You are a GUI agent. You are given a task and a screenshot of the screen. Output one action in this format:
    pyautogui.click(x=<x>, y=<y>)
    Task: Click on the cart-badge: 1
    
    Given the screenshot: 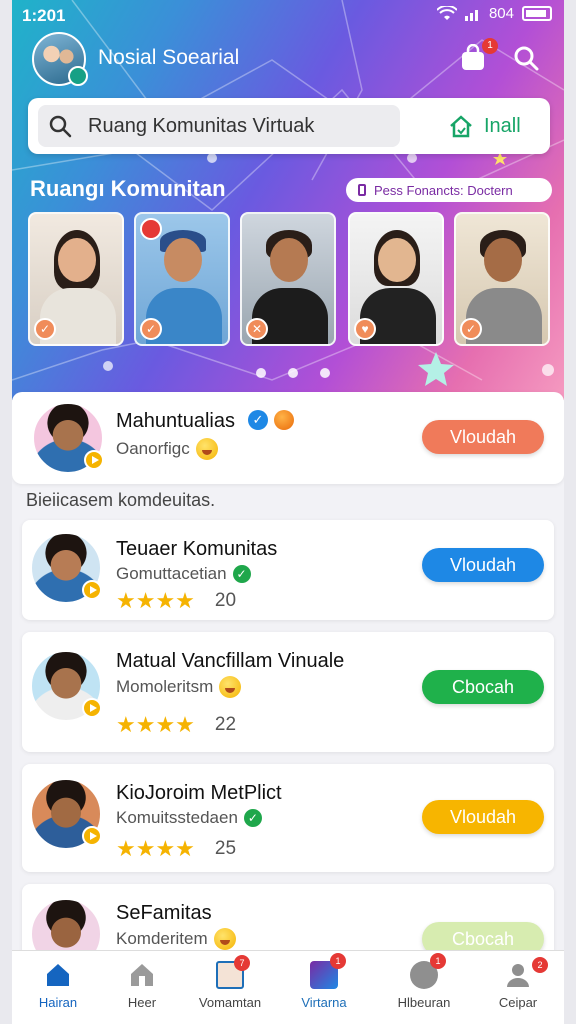 What is the action you would take?
    pyautogui.click(x=490, y=46)
    